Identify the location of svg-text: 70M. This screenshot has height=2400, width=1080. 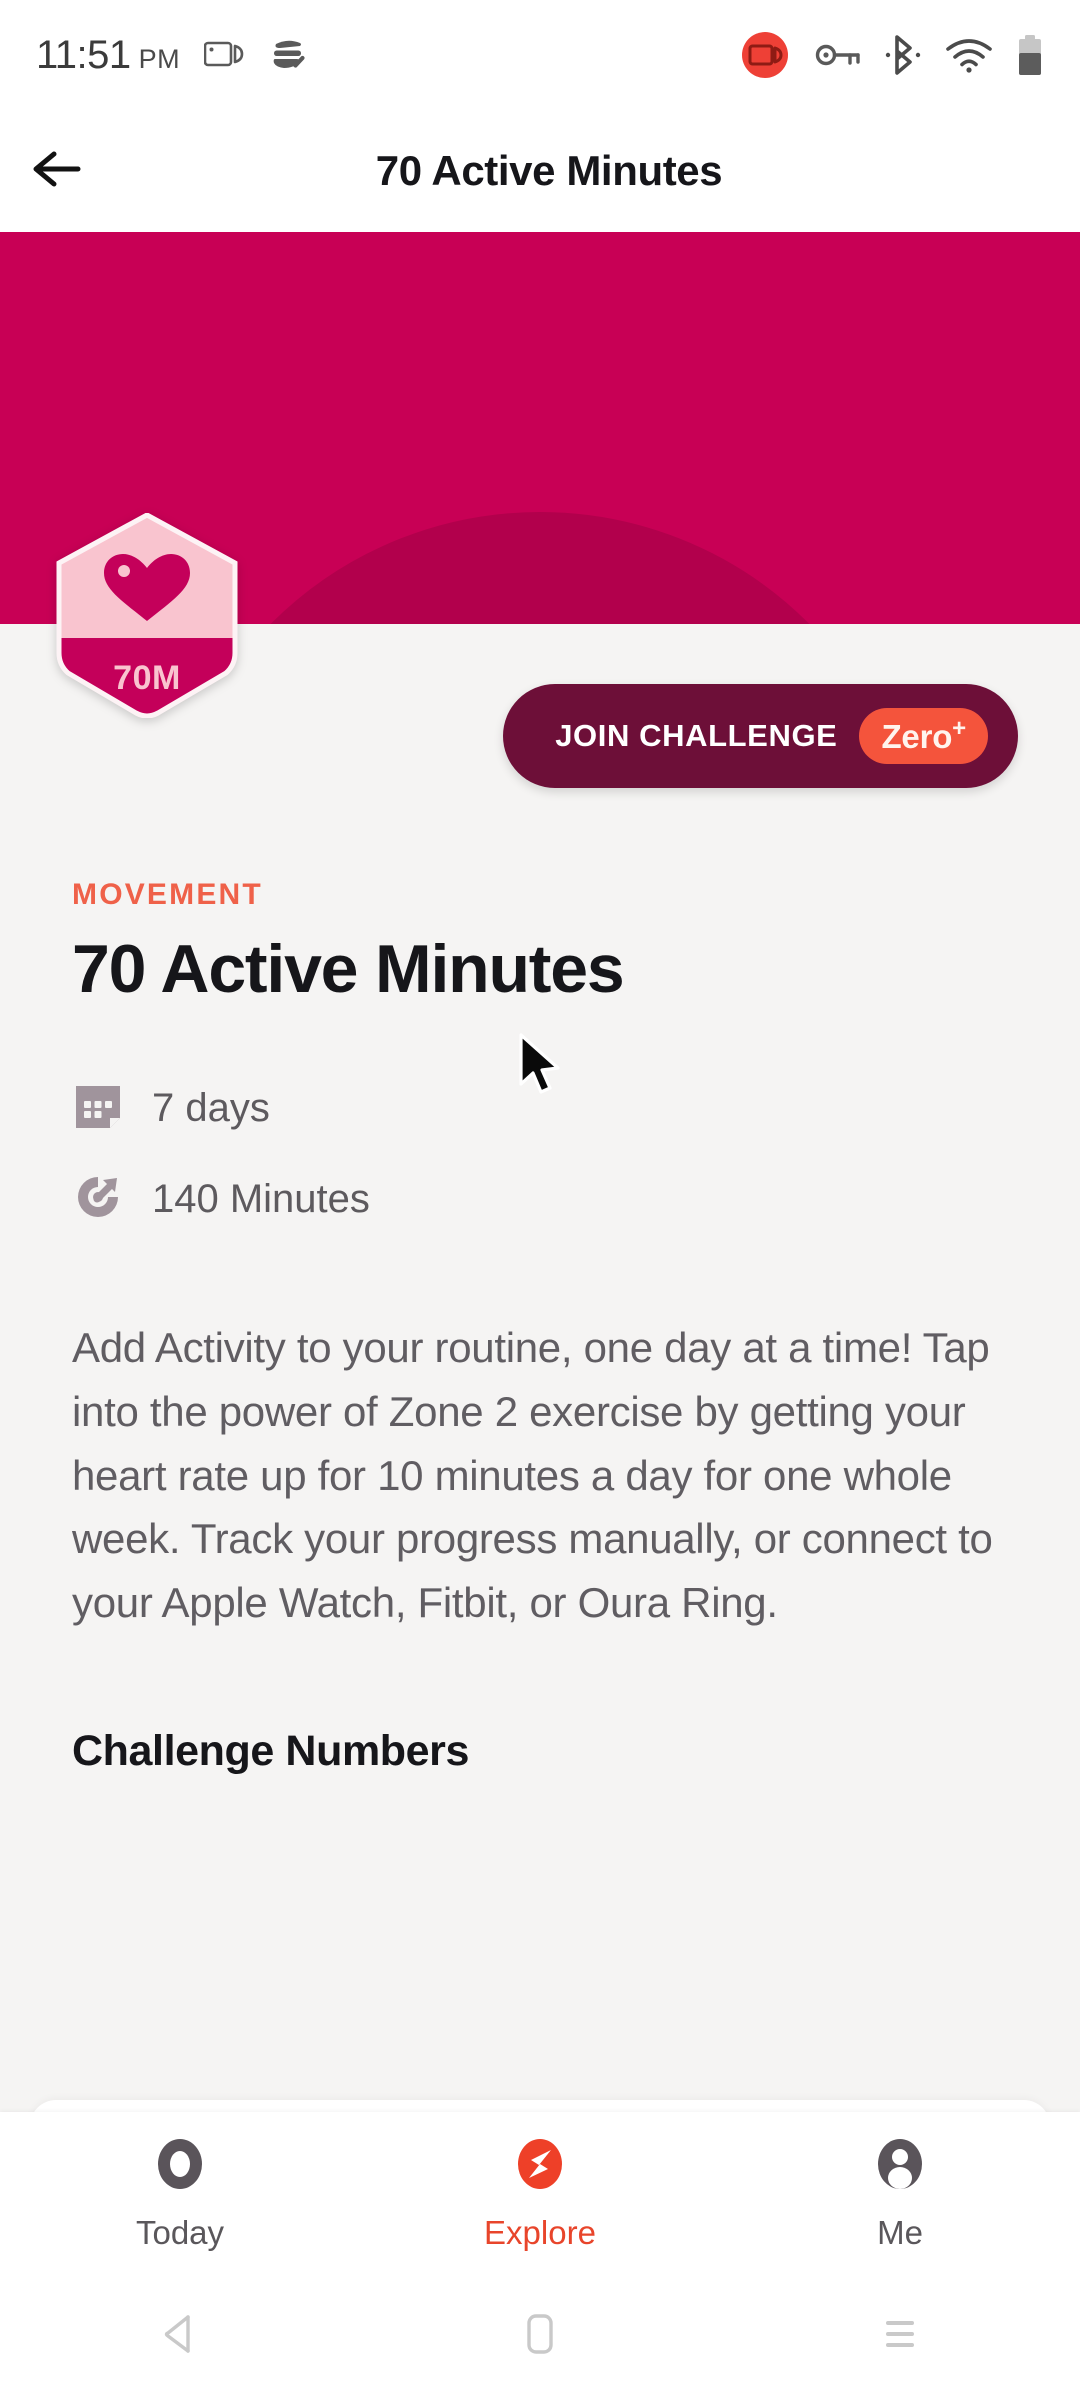
(147, 678).